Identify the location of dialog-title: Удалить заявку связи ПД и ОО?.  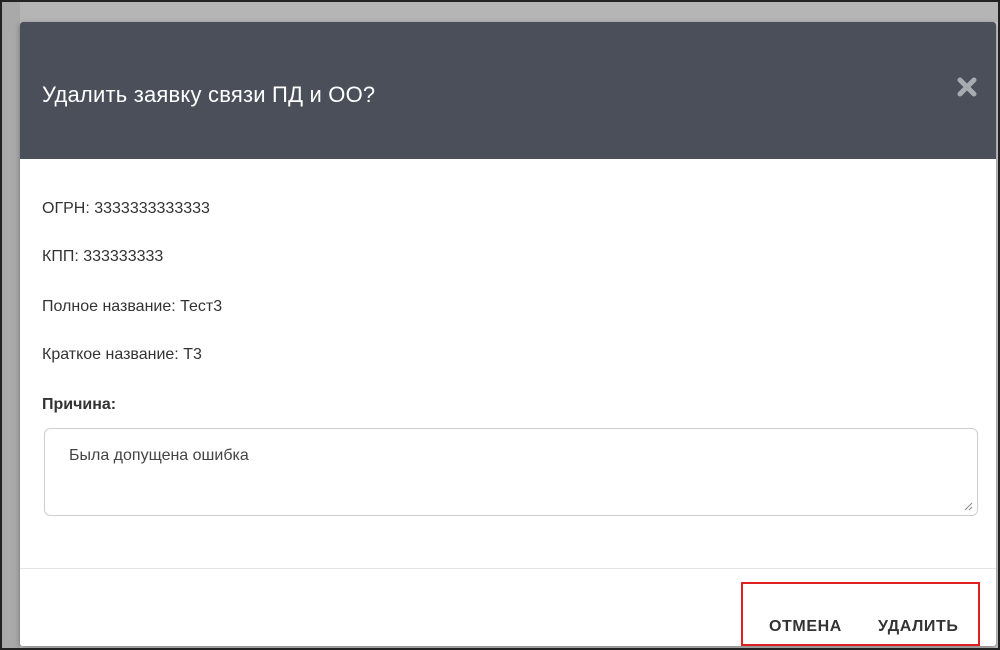
(209, 94).